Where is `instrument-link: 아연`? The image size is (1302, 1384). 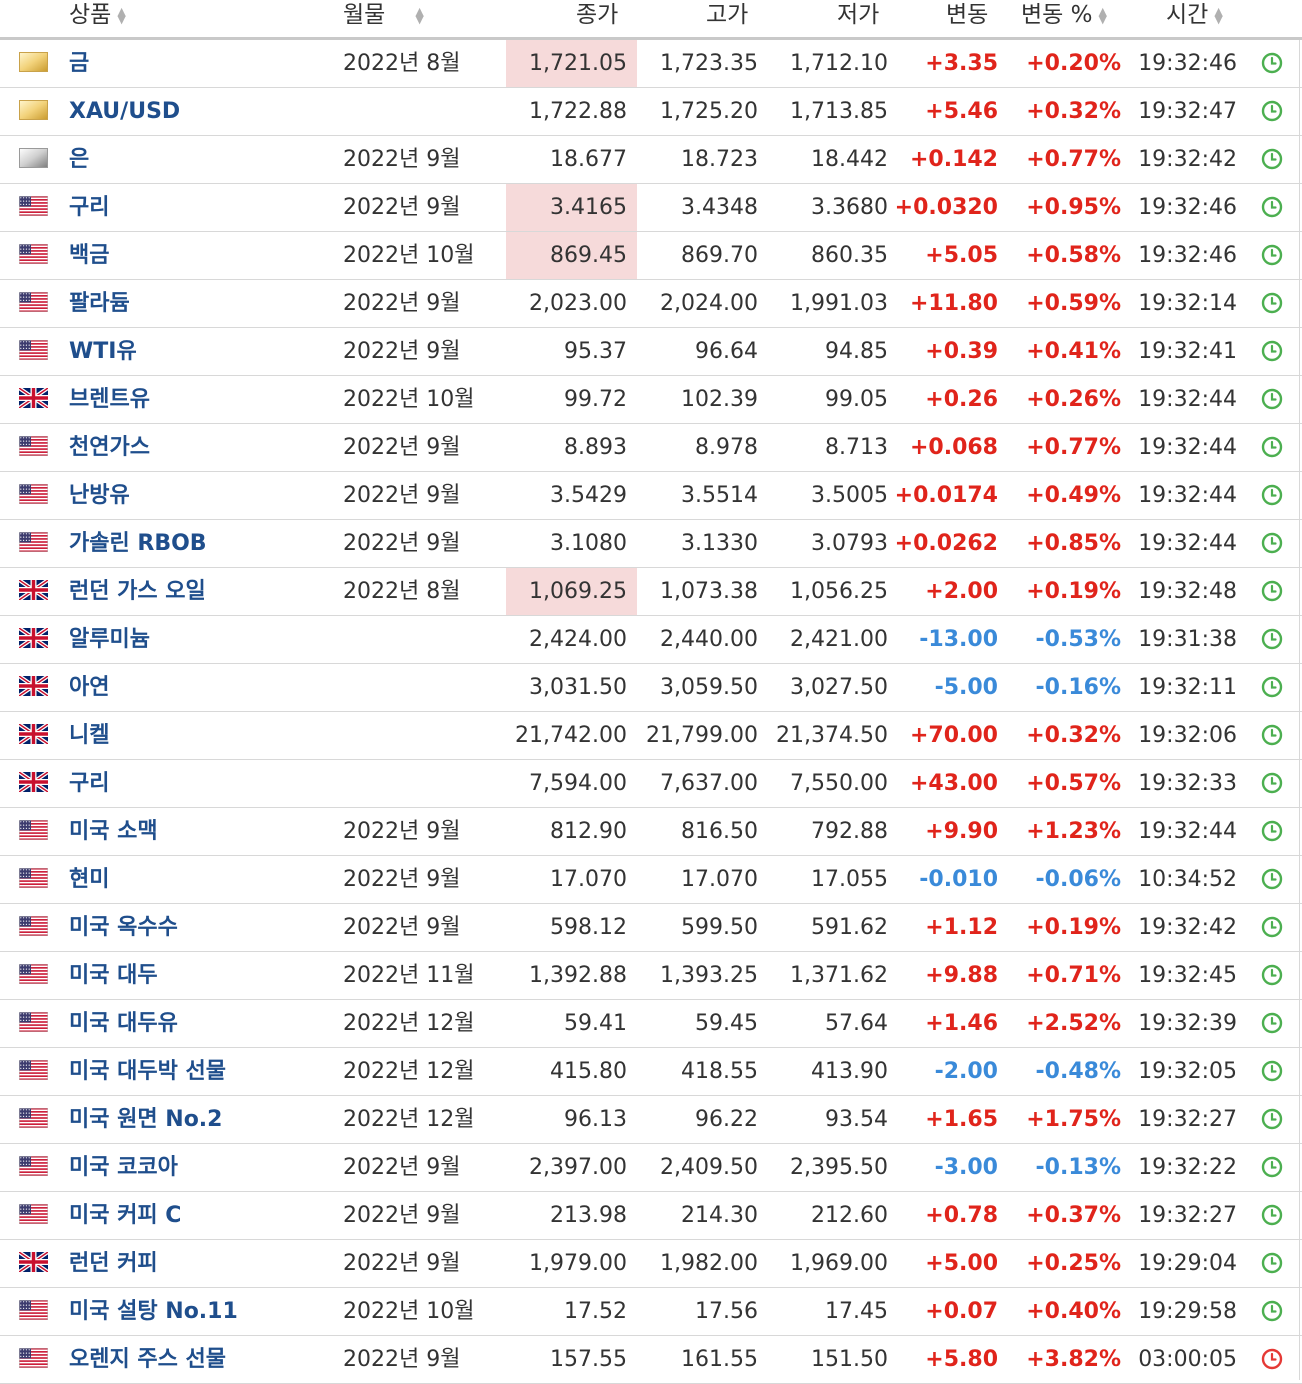
instrument-link: 아연 is located at coordinates (89, 687).